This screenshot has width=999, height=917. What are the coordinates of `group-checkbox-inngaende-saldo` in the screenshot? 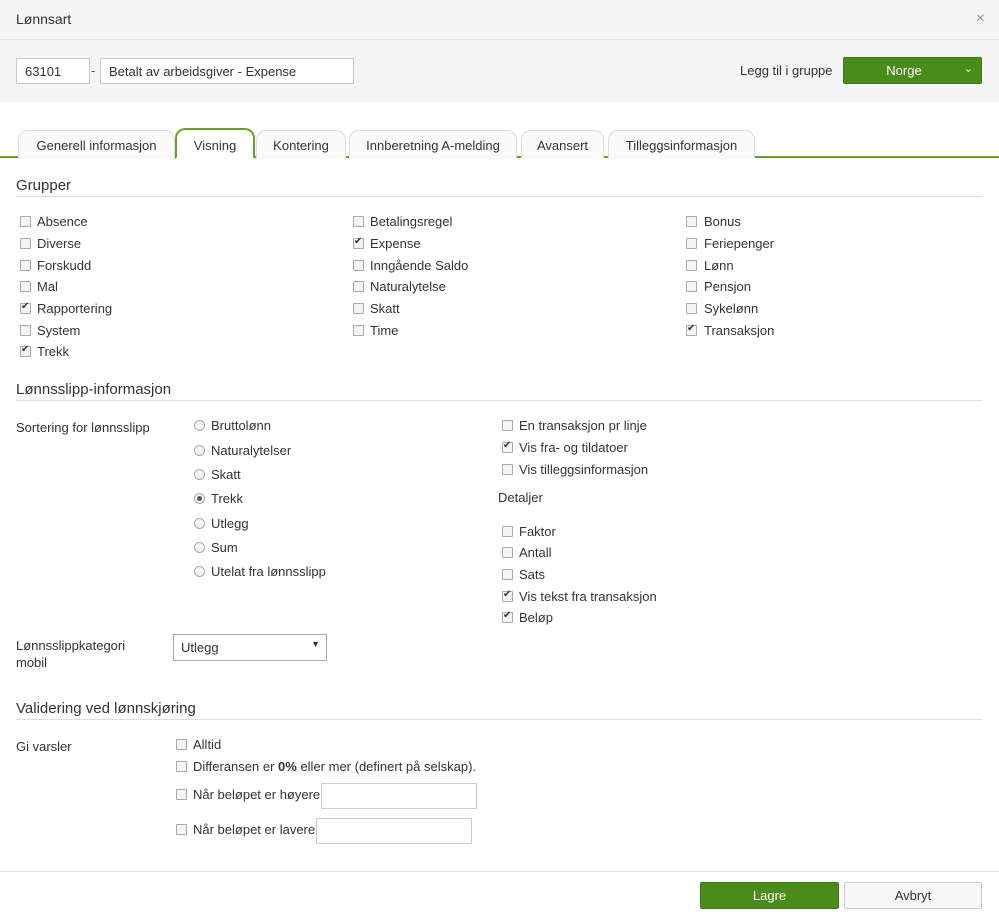 It's located at (358, 265).